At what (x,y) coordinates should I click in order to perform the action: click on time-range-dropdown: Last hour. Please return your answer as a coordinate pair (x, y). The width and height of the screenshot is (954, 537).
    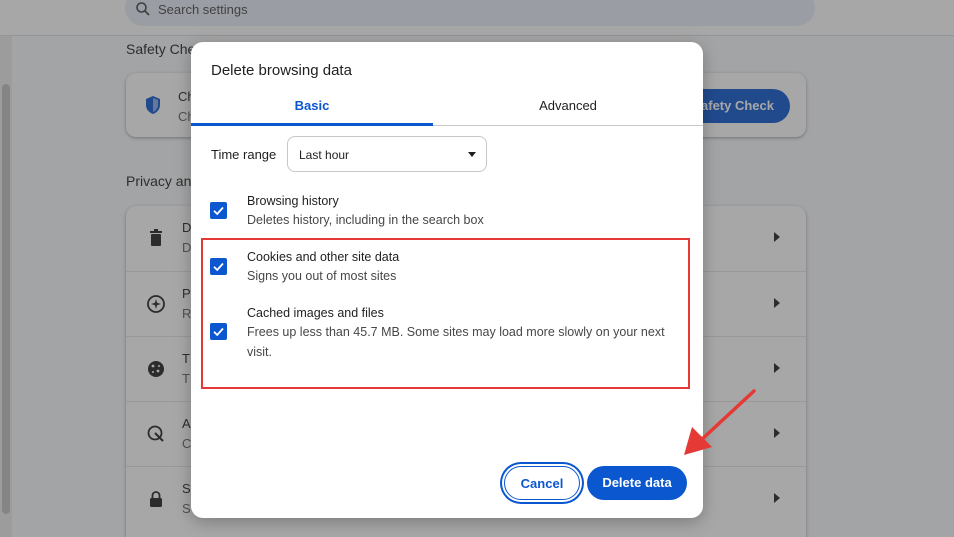
    Looking at the image, I should click on (387, 154).